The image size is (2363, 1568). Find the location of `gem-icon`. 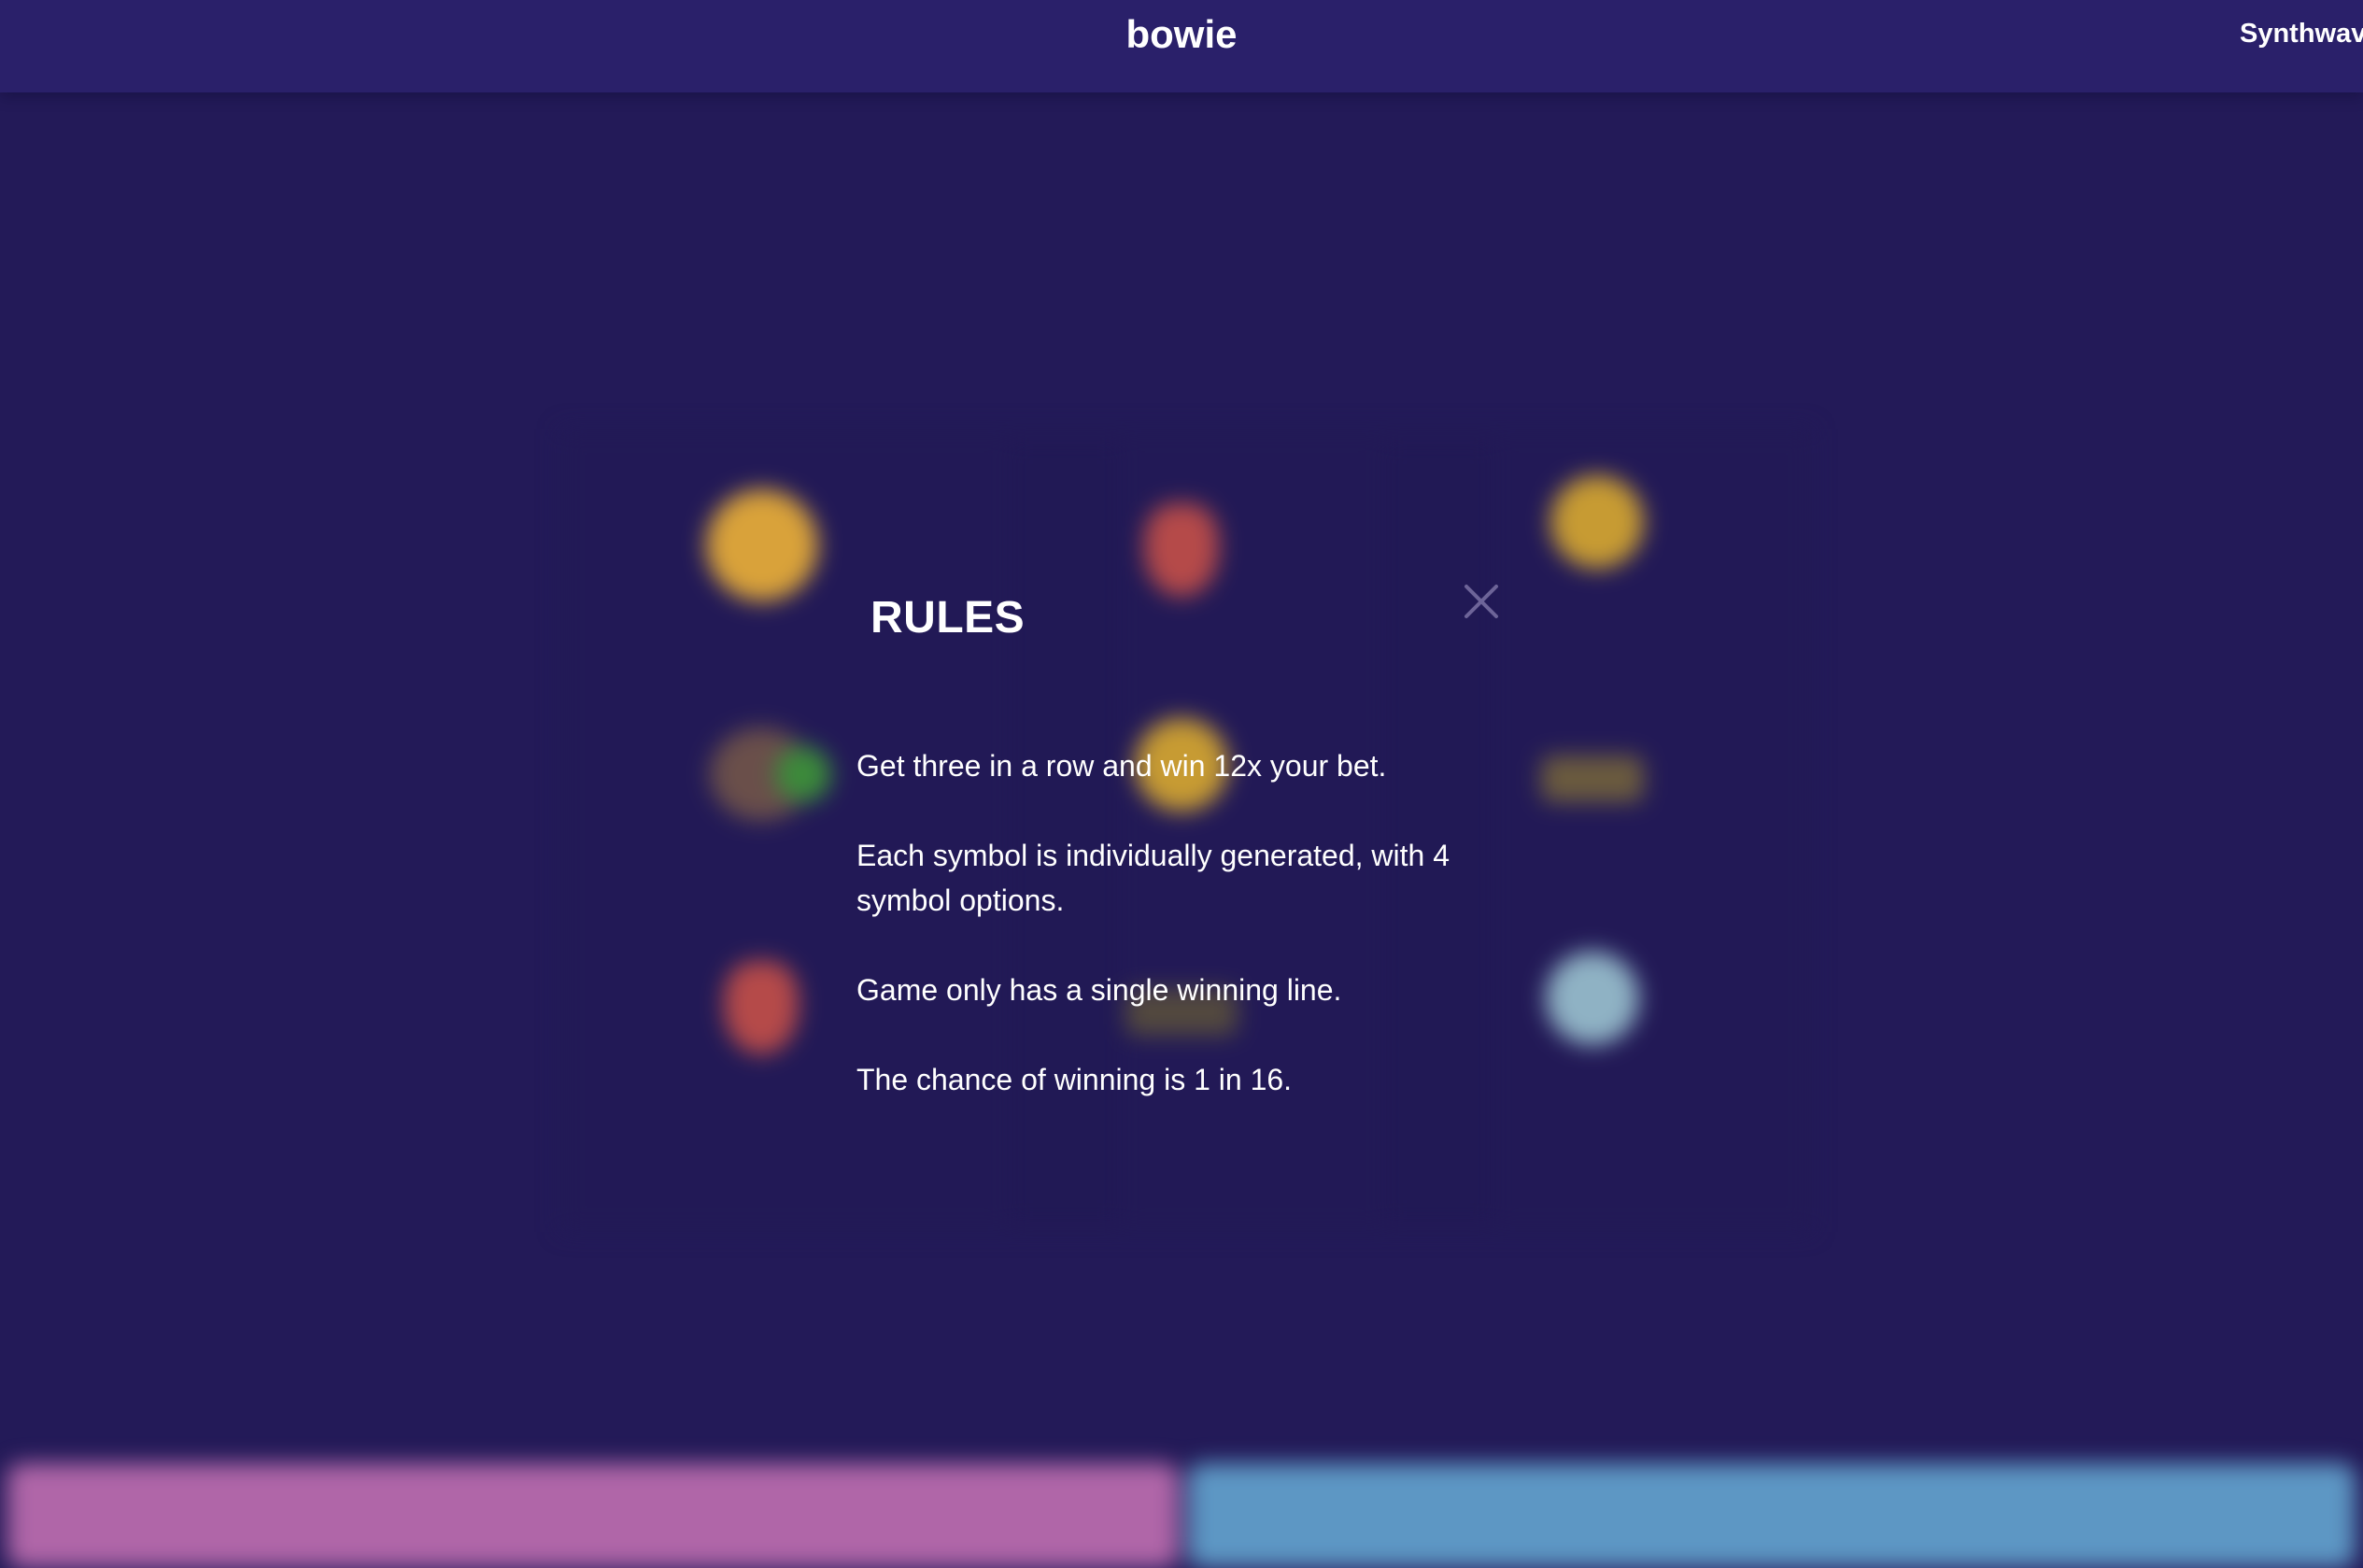

gem-icon is located at coordinates (1593, 998).